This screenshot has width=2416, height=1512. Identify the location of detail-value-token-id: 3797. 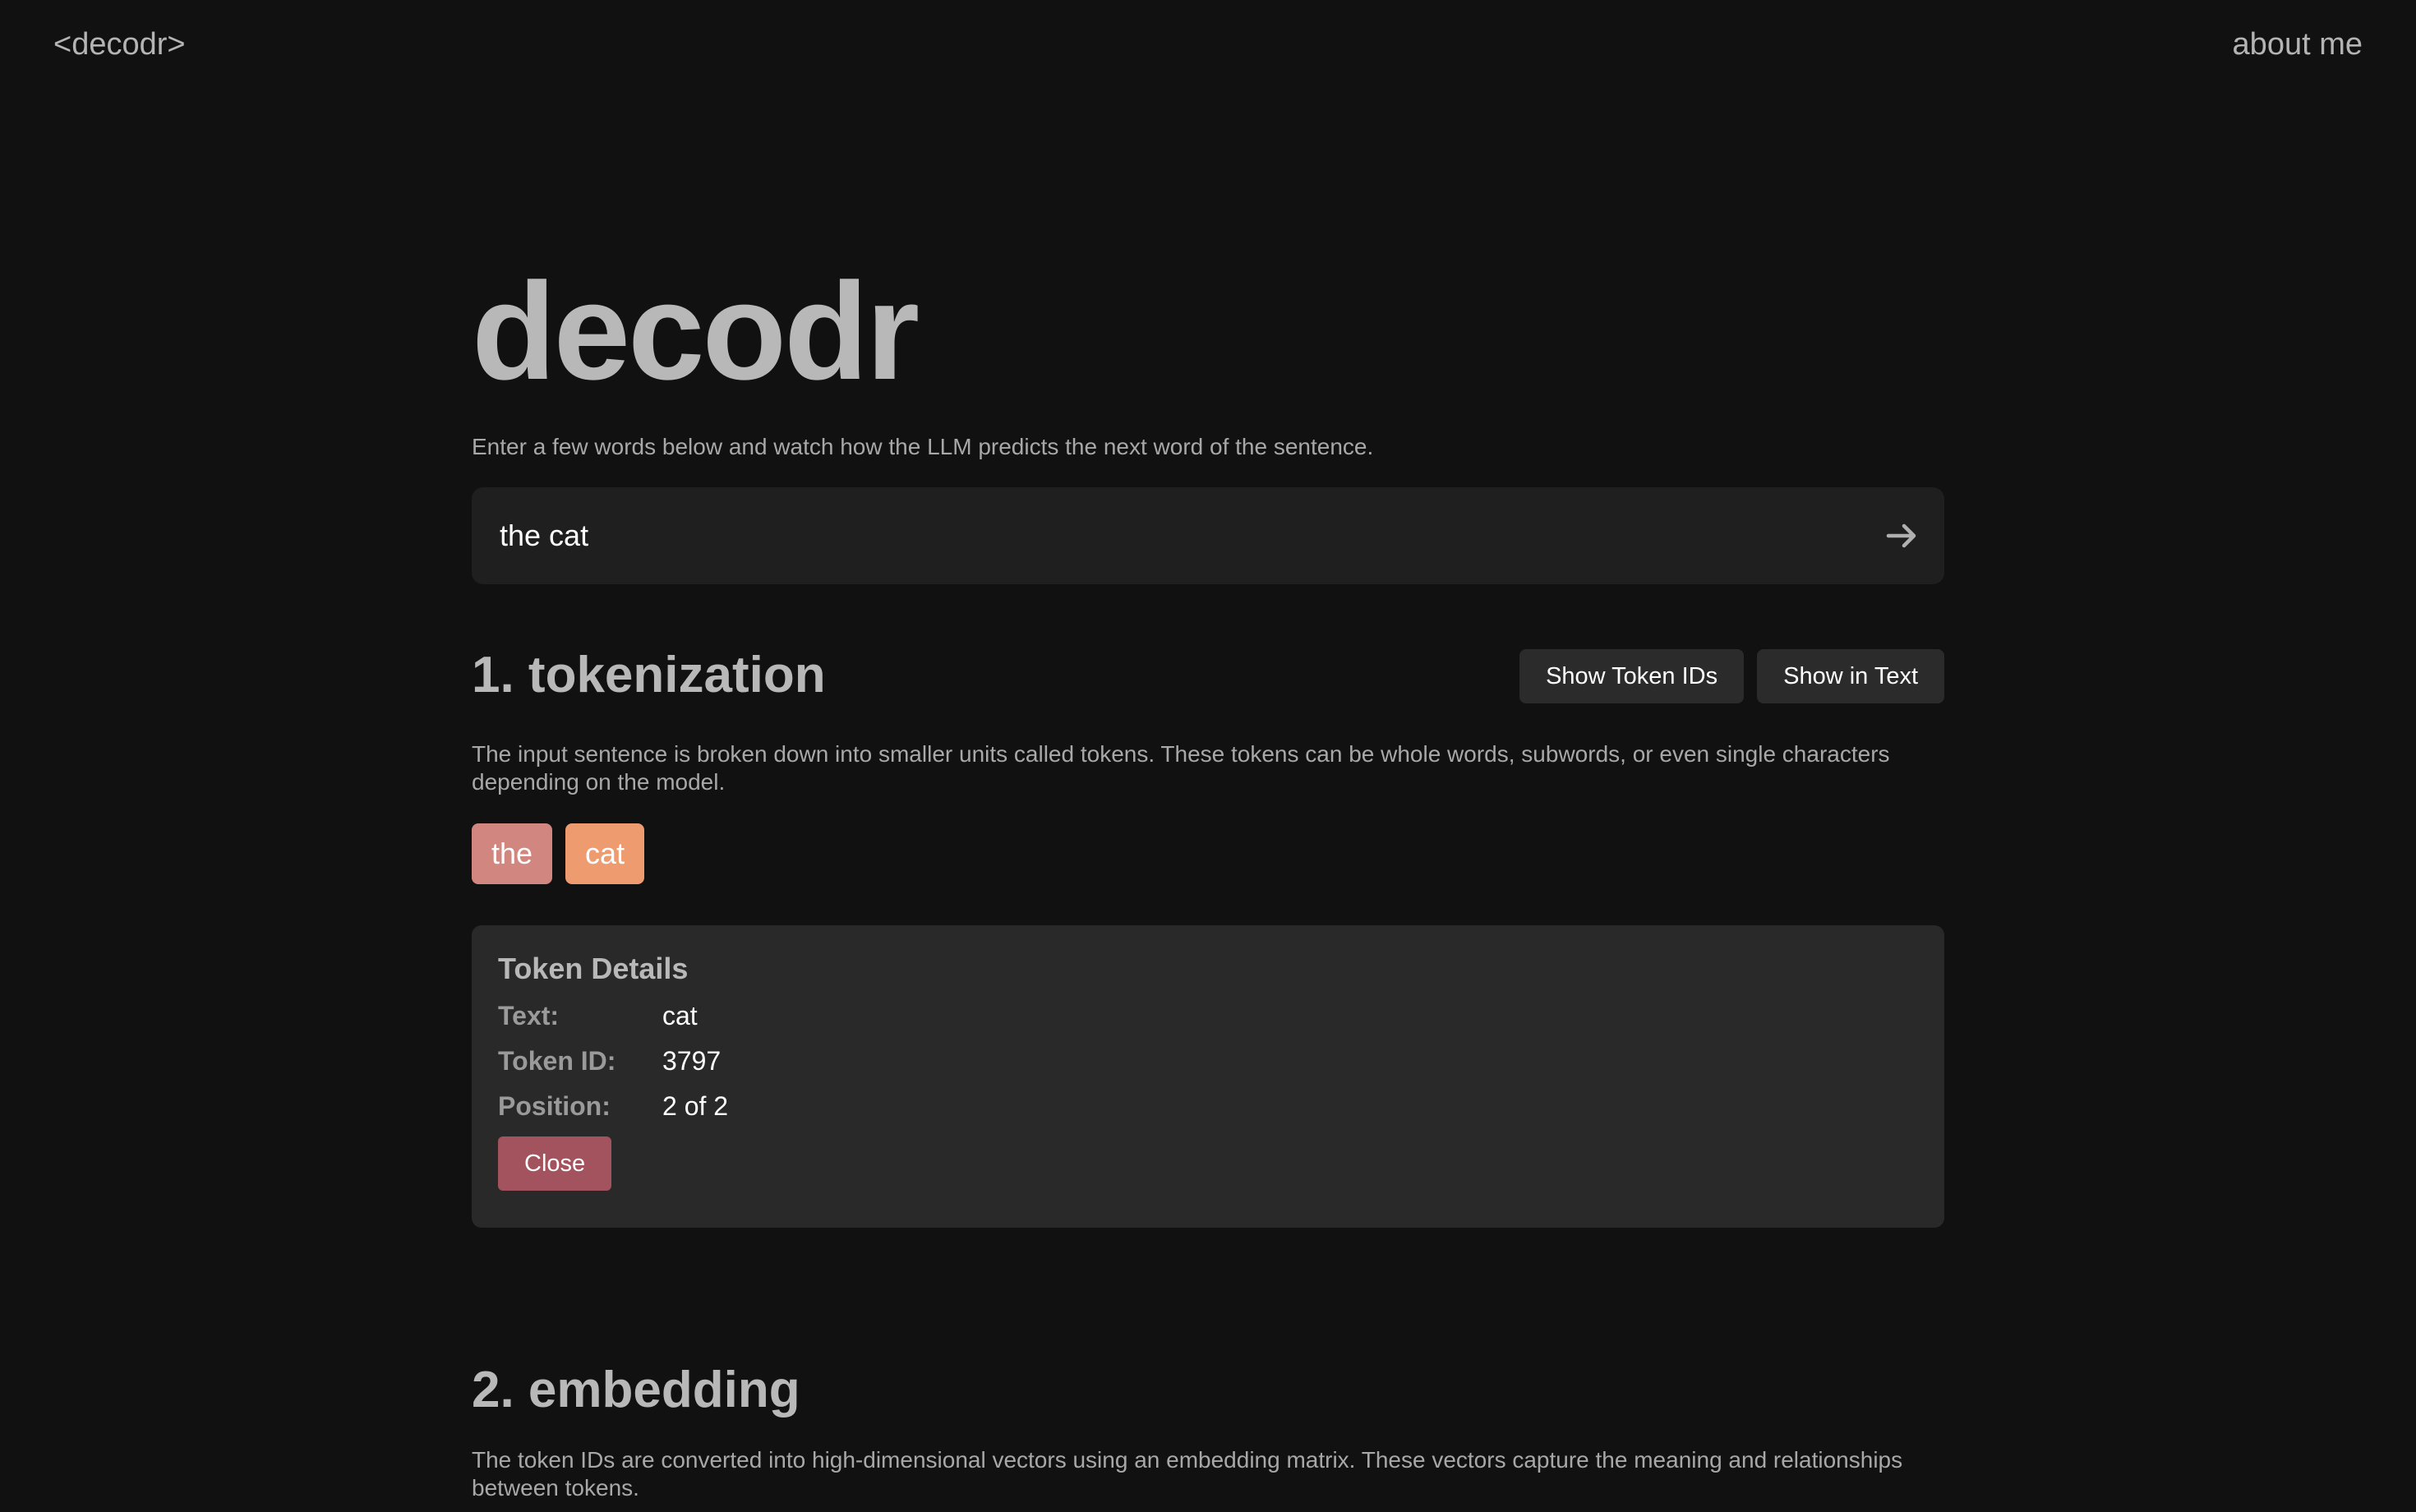
(692, 1061).